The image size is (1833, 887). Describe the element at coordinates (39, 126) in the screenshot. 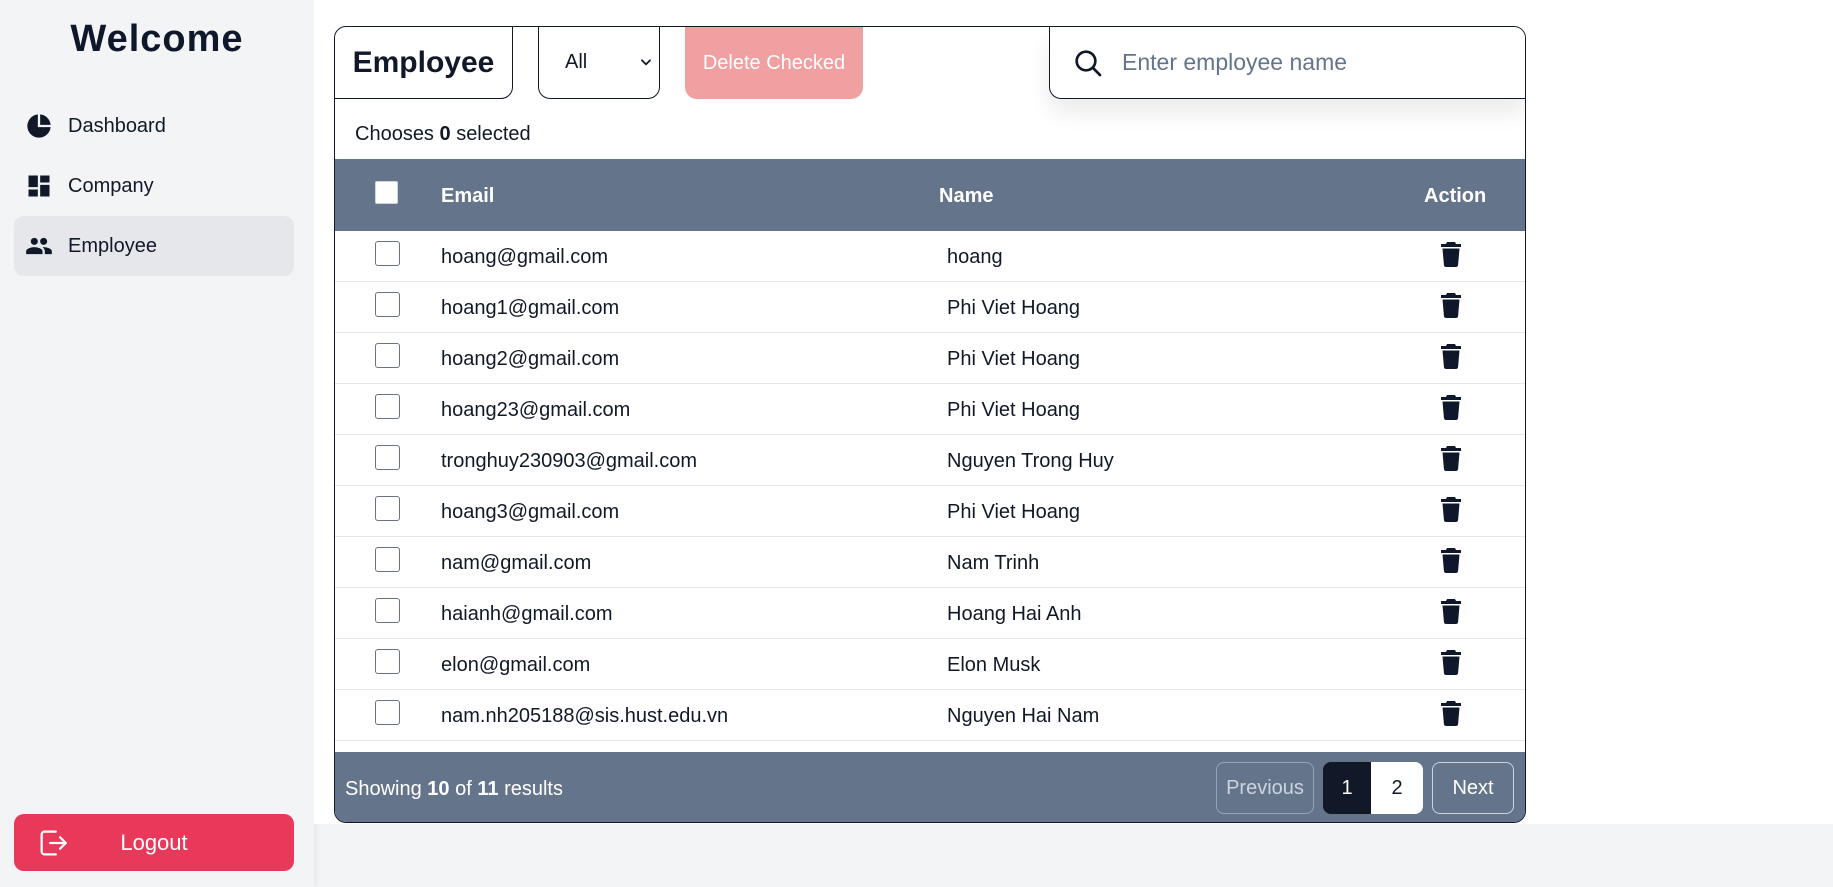

I see `pie-chart-icon` at that location.